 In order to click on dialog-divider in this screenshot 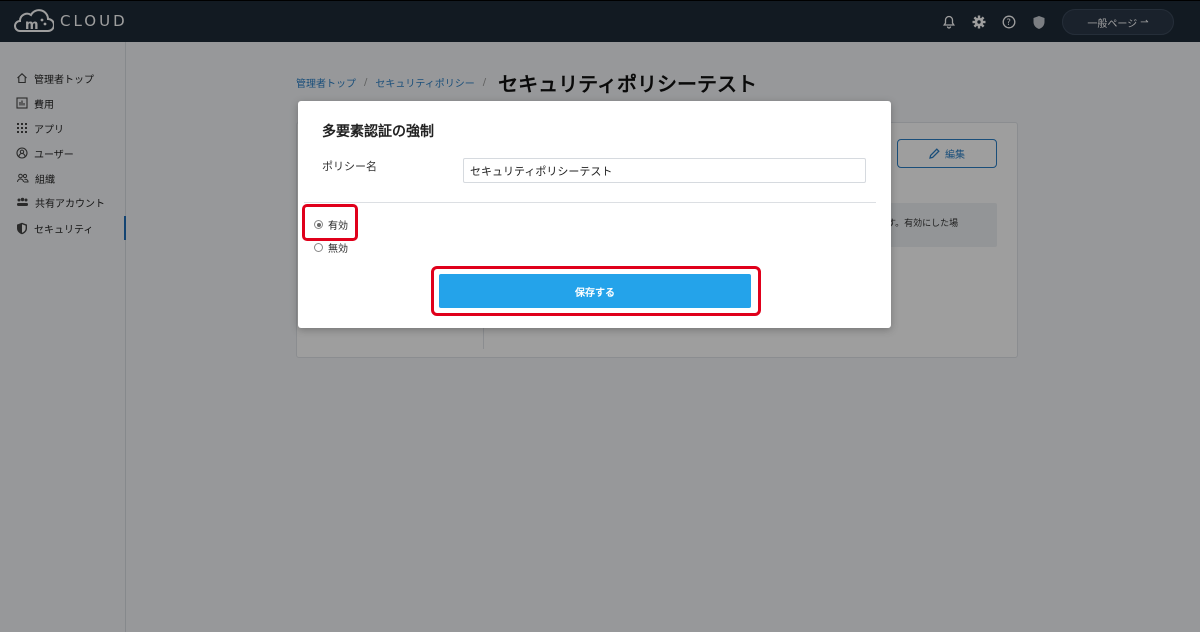, I will do `click(590, 202)`.